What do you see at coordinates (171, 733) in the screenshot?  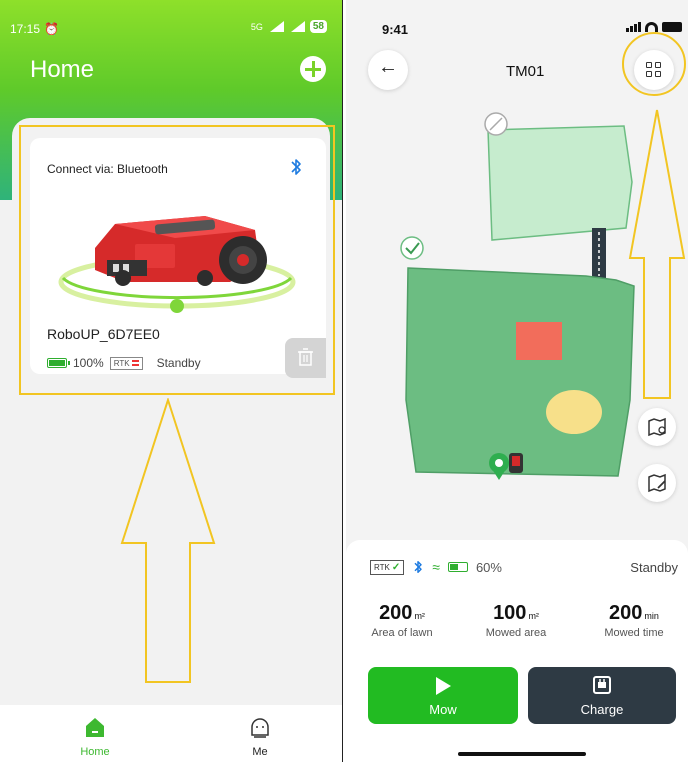 I see `bottom-tab-bar: Home Me` at bounding box center [171, 733].